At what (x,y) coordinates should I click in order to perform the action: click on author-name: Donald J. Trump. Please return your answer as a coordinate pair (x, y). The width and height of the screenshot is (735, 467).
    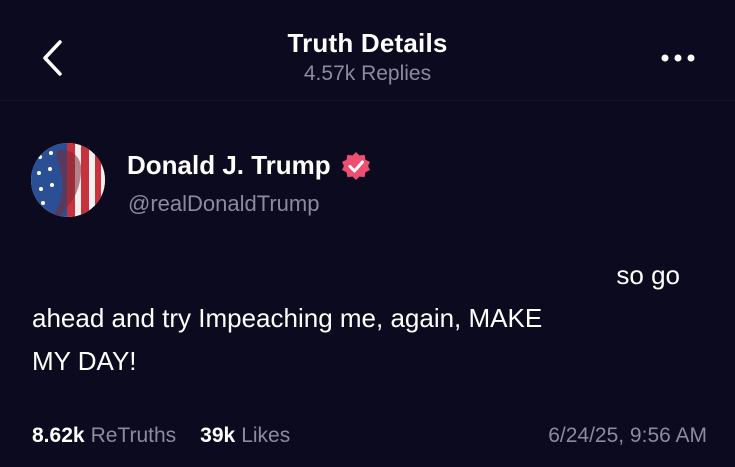
    Looking at the image, I should click on (229, 165).